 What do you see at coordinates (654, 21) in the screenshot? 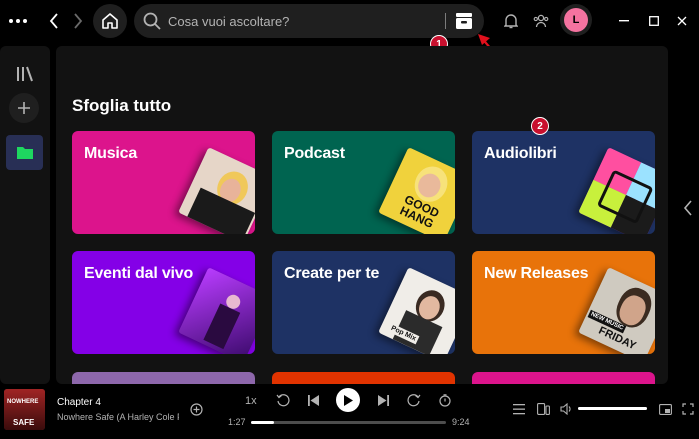
I see `maximize-icon` at bounding box center [654, 21].